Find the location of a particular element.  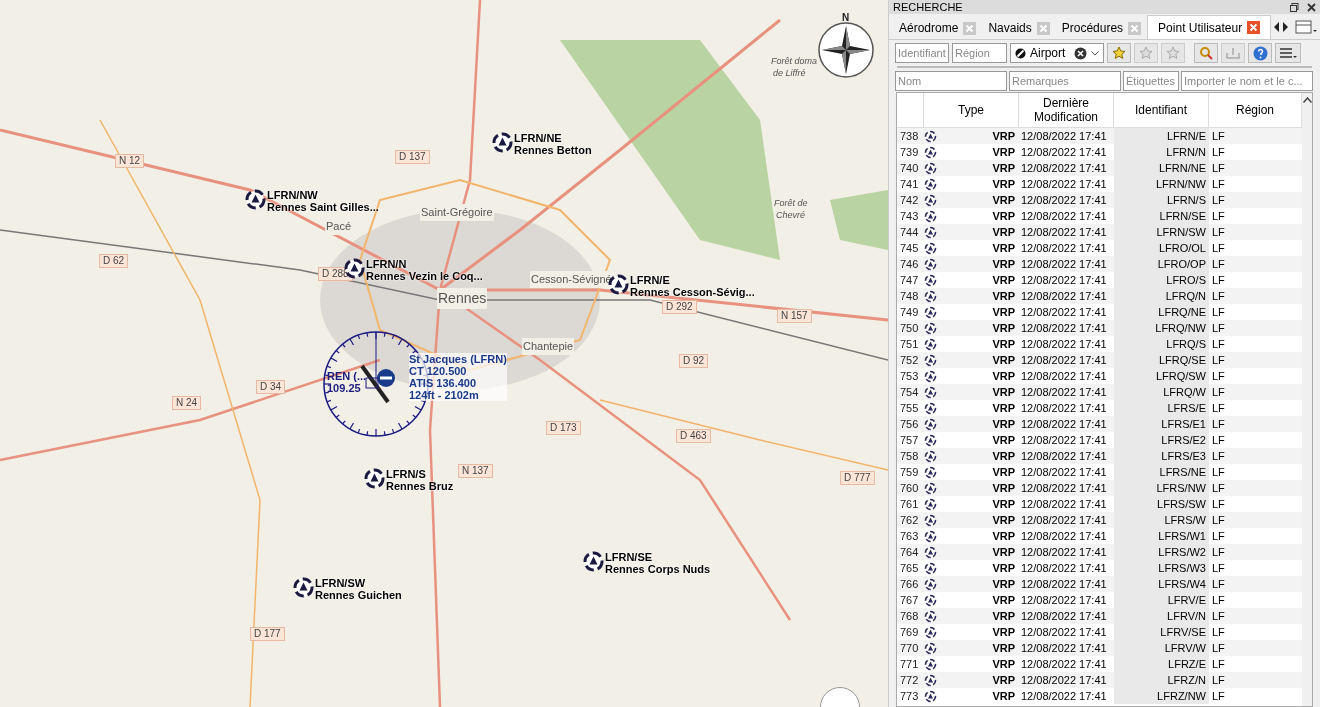

airport-label: 124ft - 2102m is located at coordinates (458, 395).